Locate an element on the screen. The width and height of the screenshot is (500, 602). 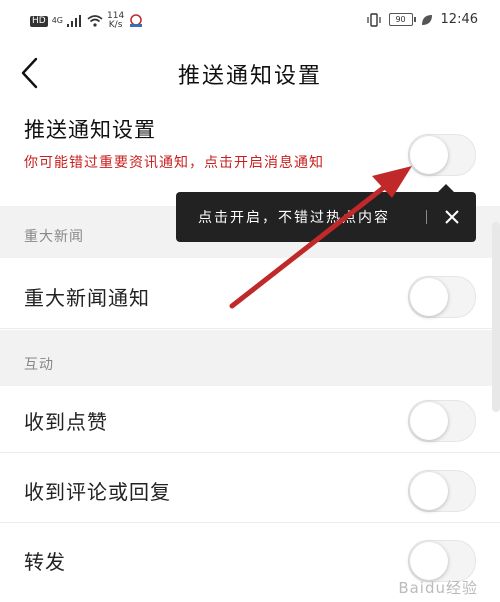
push-notification-hint: 你可能错过重要资讯通知，点击开启消息通知 is located at coordinates (174, 163).